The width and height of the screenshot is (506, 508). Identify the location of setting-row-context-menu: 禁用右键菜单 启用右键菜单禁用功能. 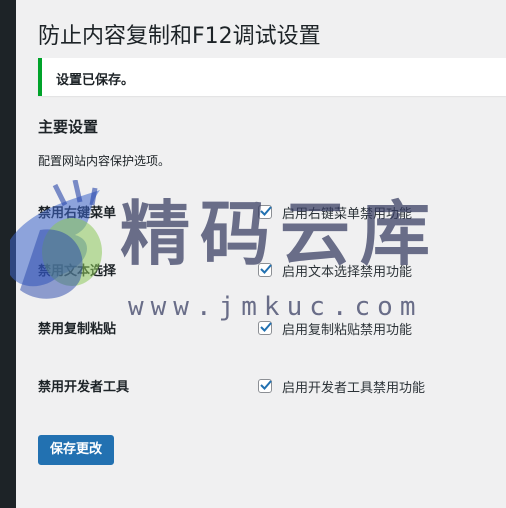
(272, 212).